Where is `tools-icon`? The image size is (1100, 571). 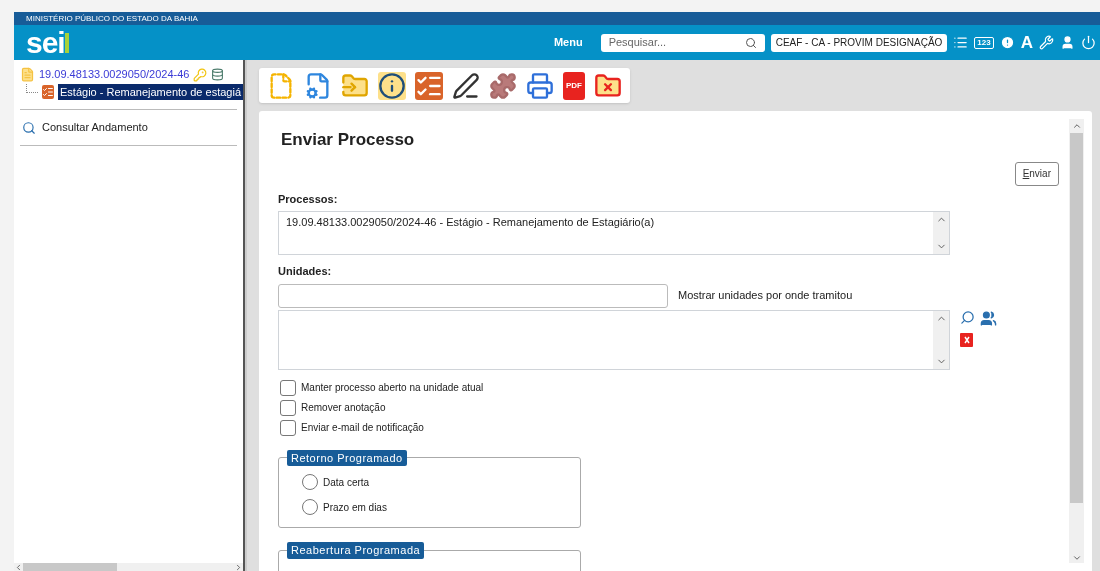 tools-icon is located at coordinates (1046, 42).